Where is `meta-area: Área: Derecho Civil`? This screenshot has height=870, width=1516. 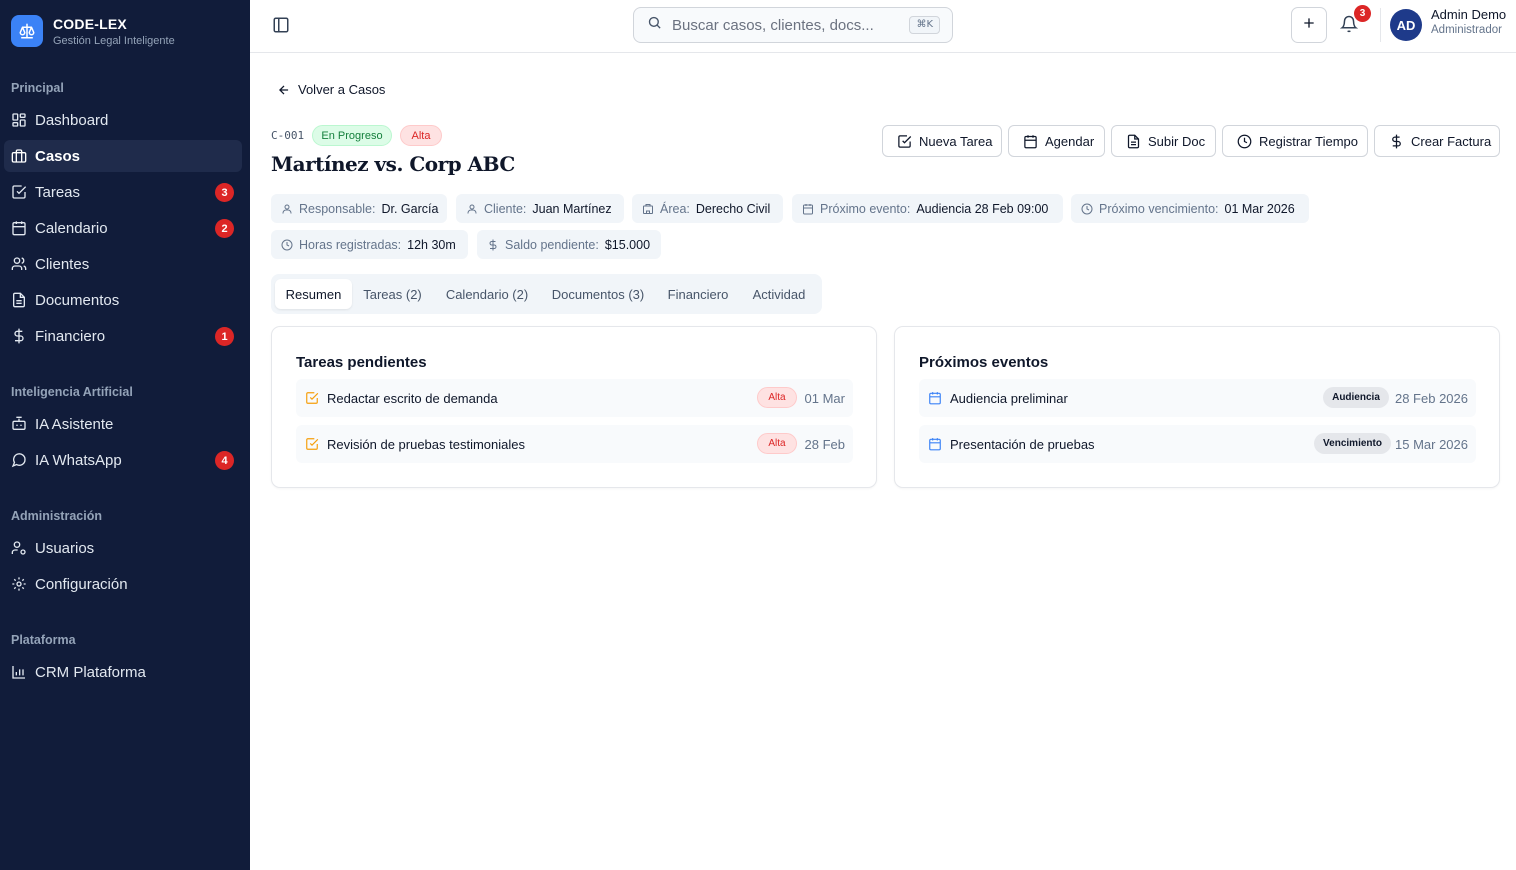 meta-area: Área: Derecho Civil is located at coordinates (707, 208).